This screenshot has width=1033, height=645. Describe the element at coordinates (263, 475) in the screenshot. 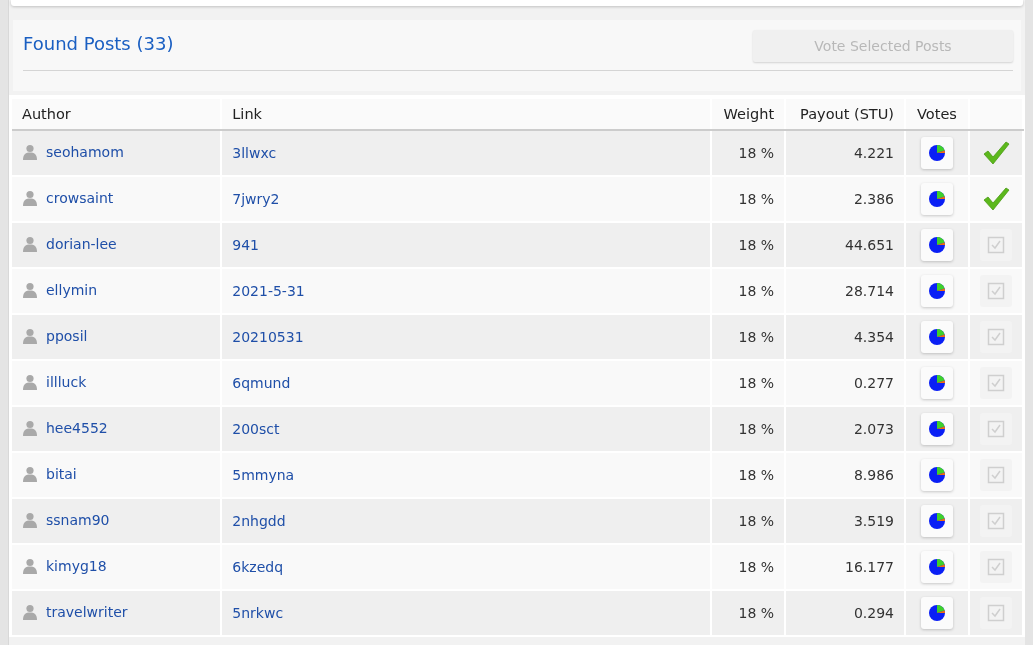

I see `post-link: 5mmyna` at that location.